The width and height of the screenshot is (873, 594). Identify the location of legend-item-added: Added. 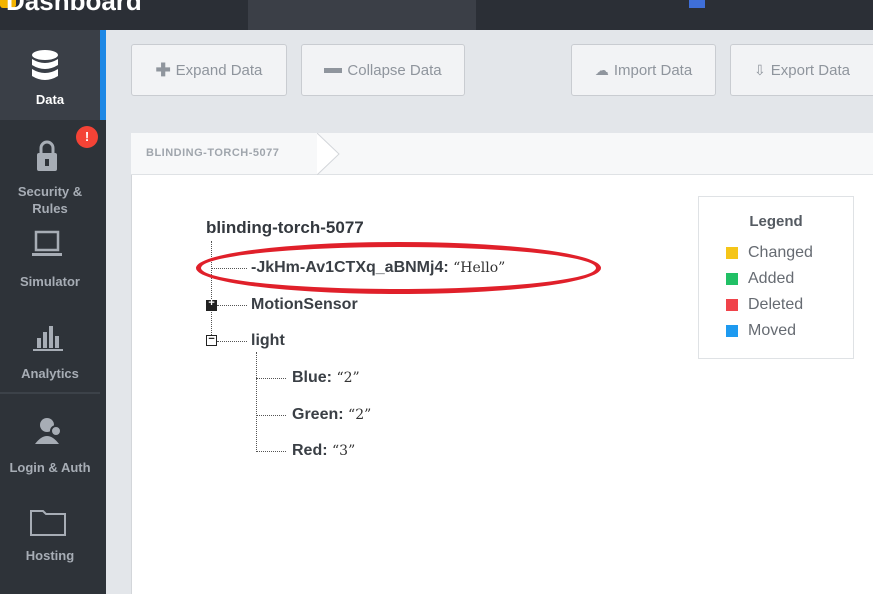
(760, 279).